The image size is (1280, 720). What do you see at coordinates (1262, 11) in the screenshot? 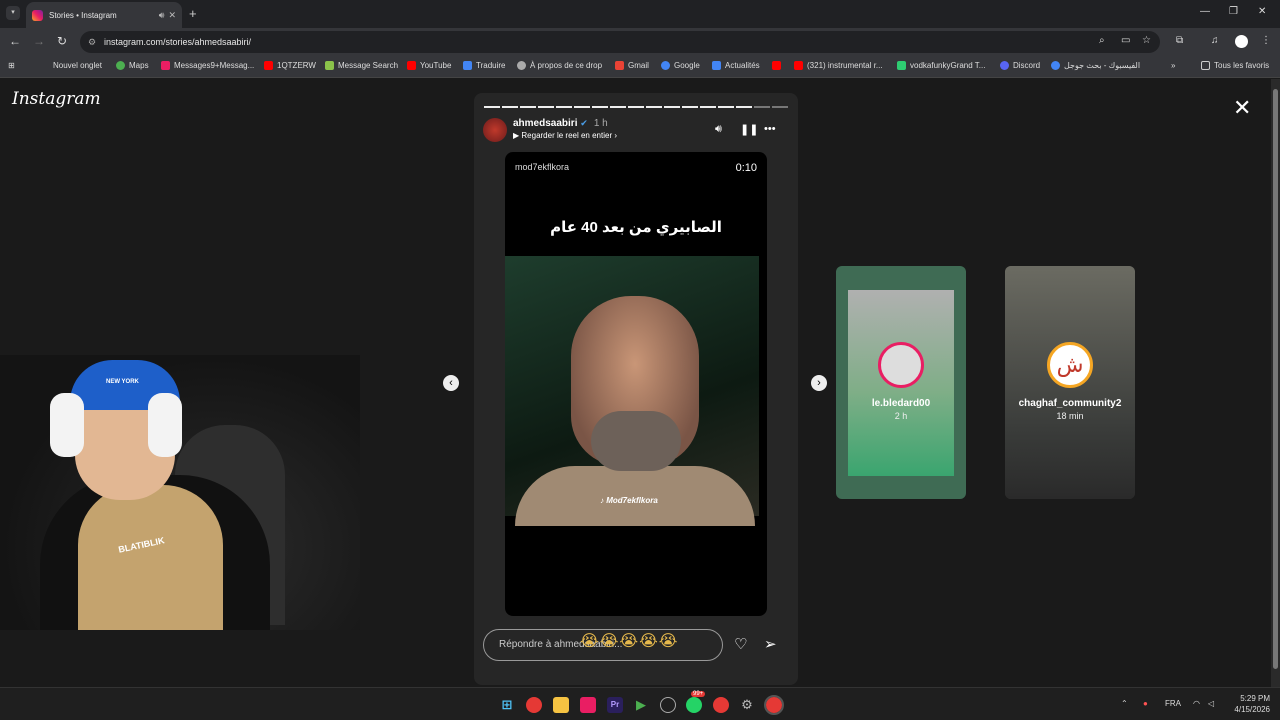
I see `window-close-icon: ✕` at bounding box center [1262, 11].